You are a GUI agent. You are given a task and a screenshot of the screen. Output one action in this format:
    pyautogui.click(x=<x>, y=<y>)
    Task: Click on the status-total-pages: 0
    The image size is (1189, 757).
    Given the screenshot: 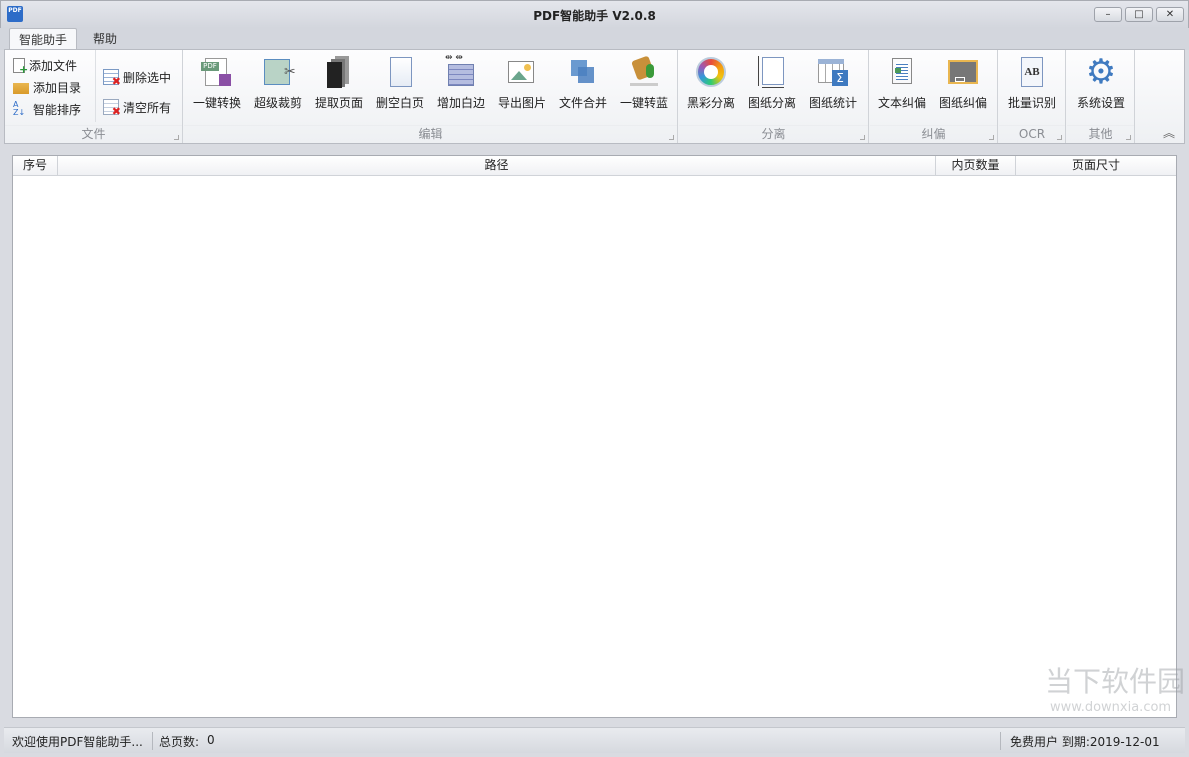 What is the action you would take?
    pyautogui.click(x=211, y=740)
    